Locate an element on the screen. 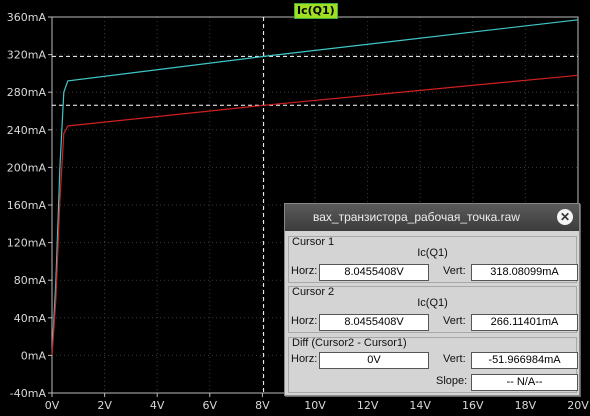  cursor2-horz-field: 8.0455408V is located at coordinates (374, 322).